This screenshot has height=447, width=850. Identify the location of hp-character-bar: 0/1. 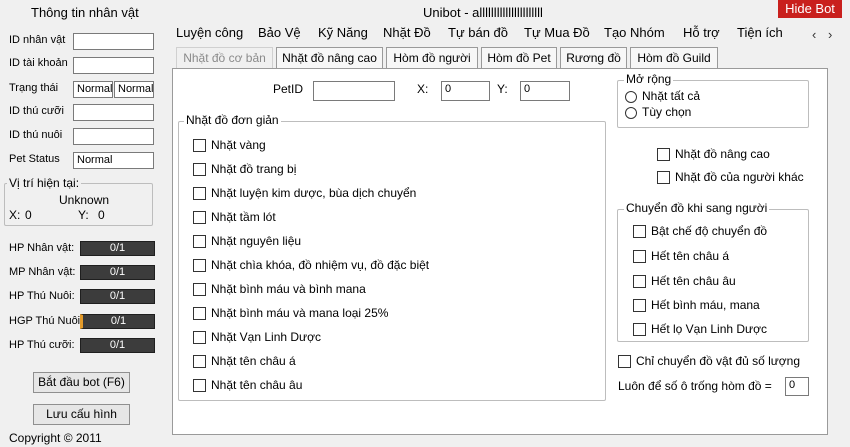
(117, 248).